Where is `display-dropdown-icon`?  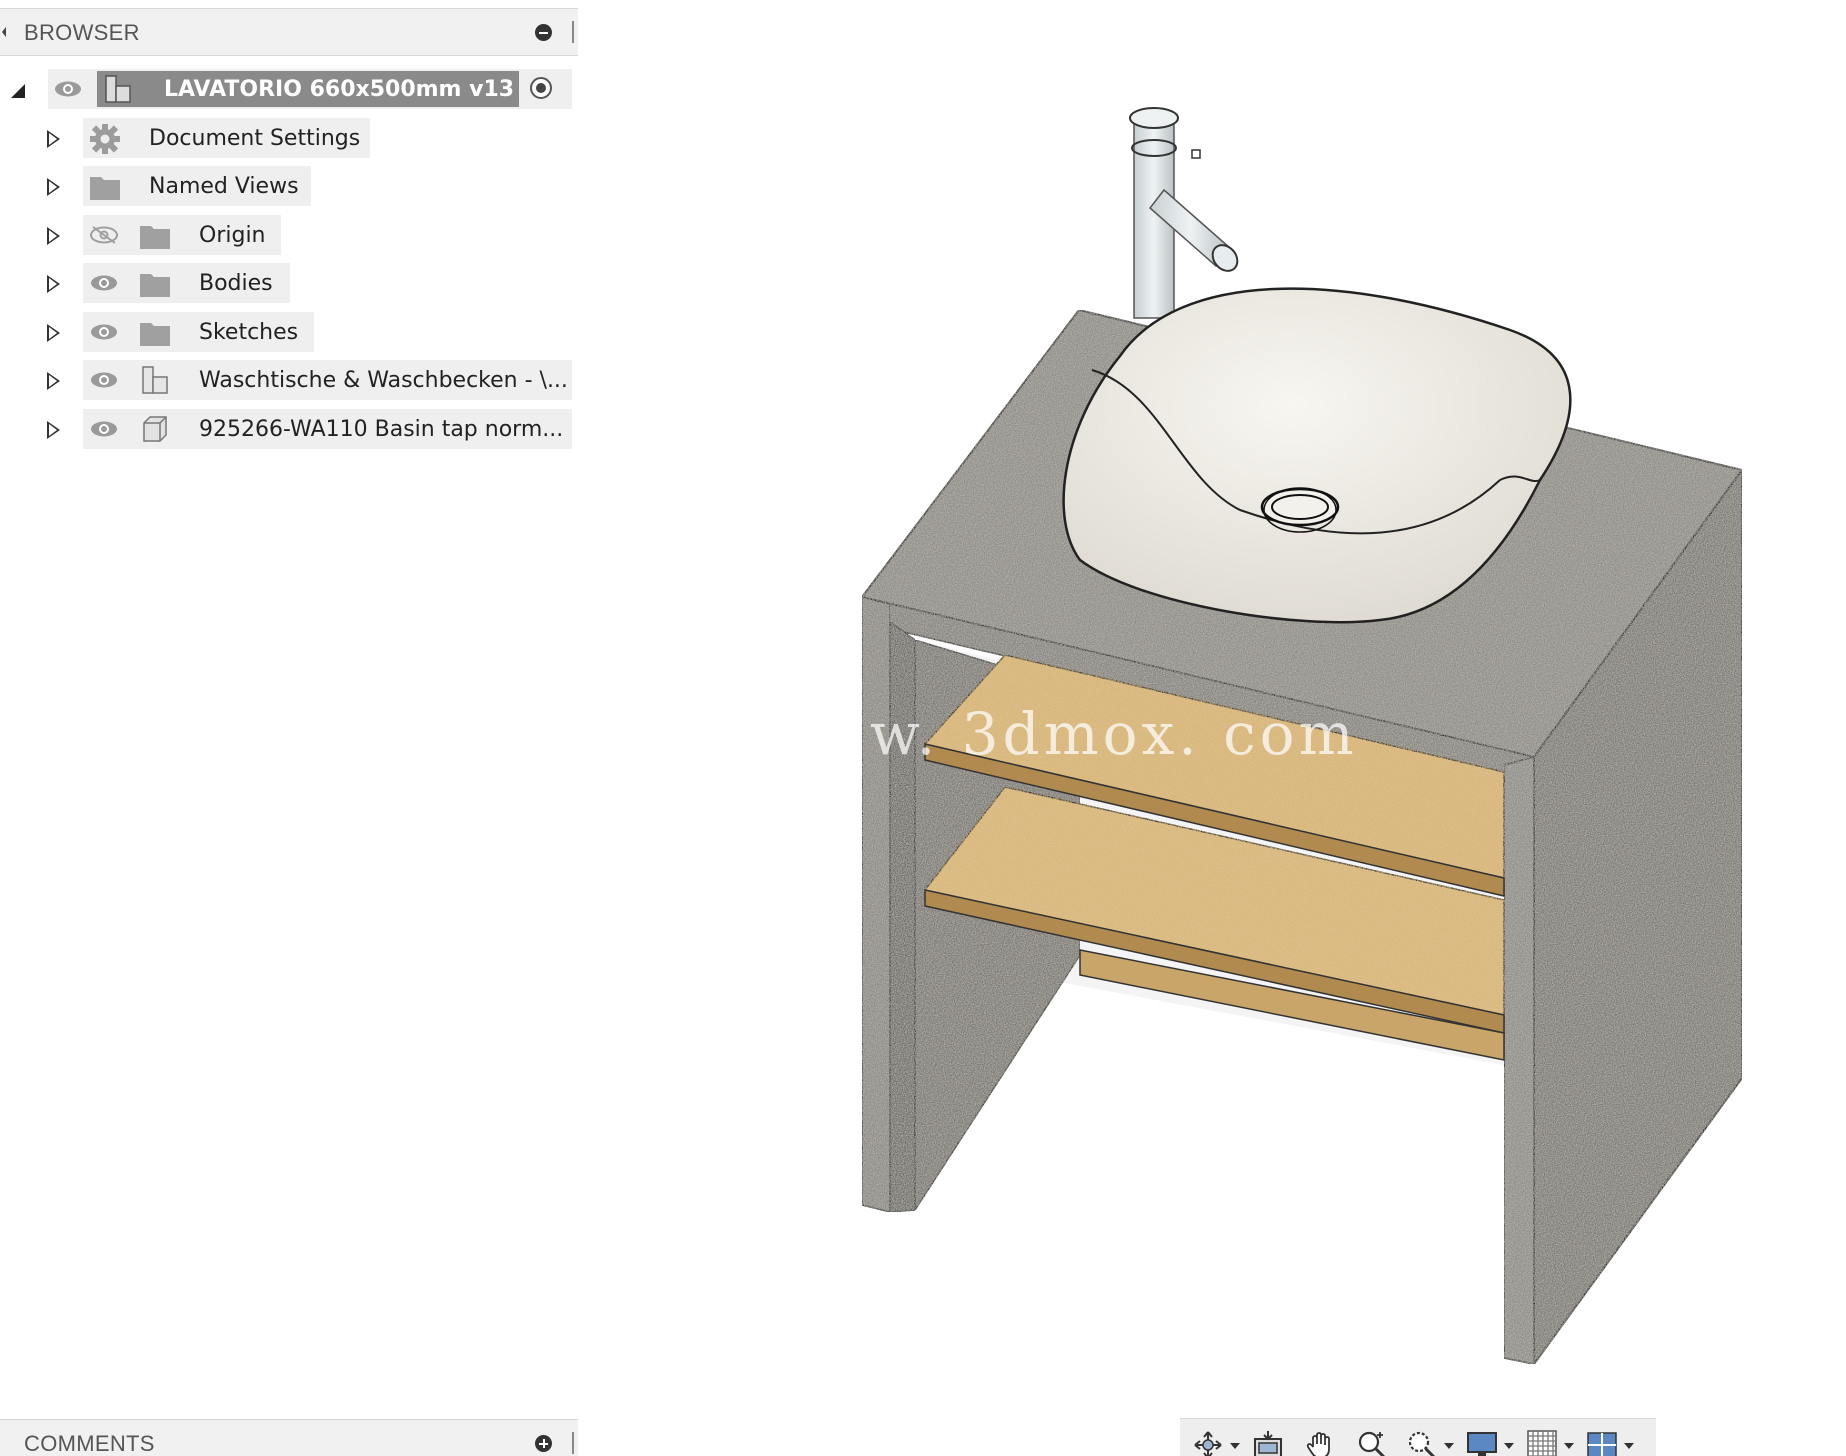
display-dropdown-icon is located at coordinates (1509, 1446).